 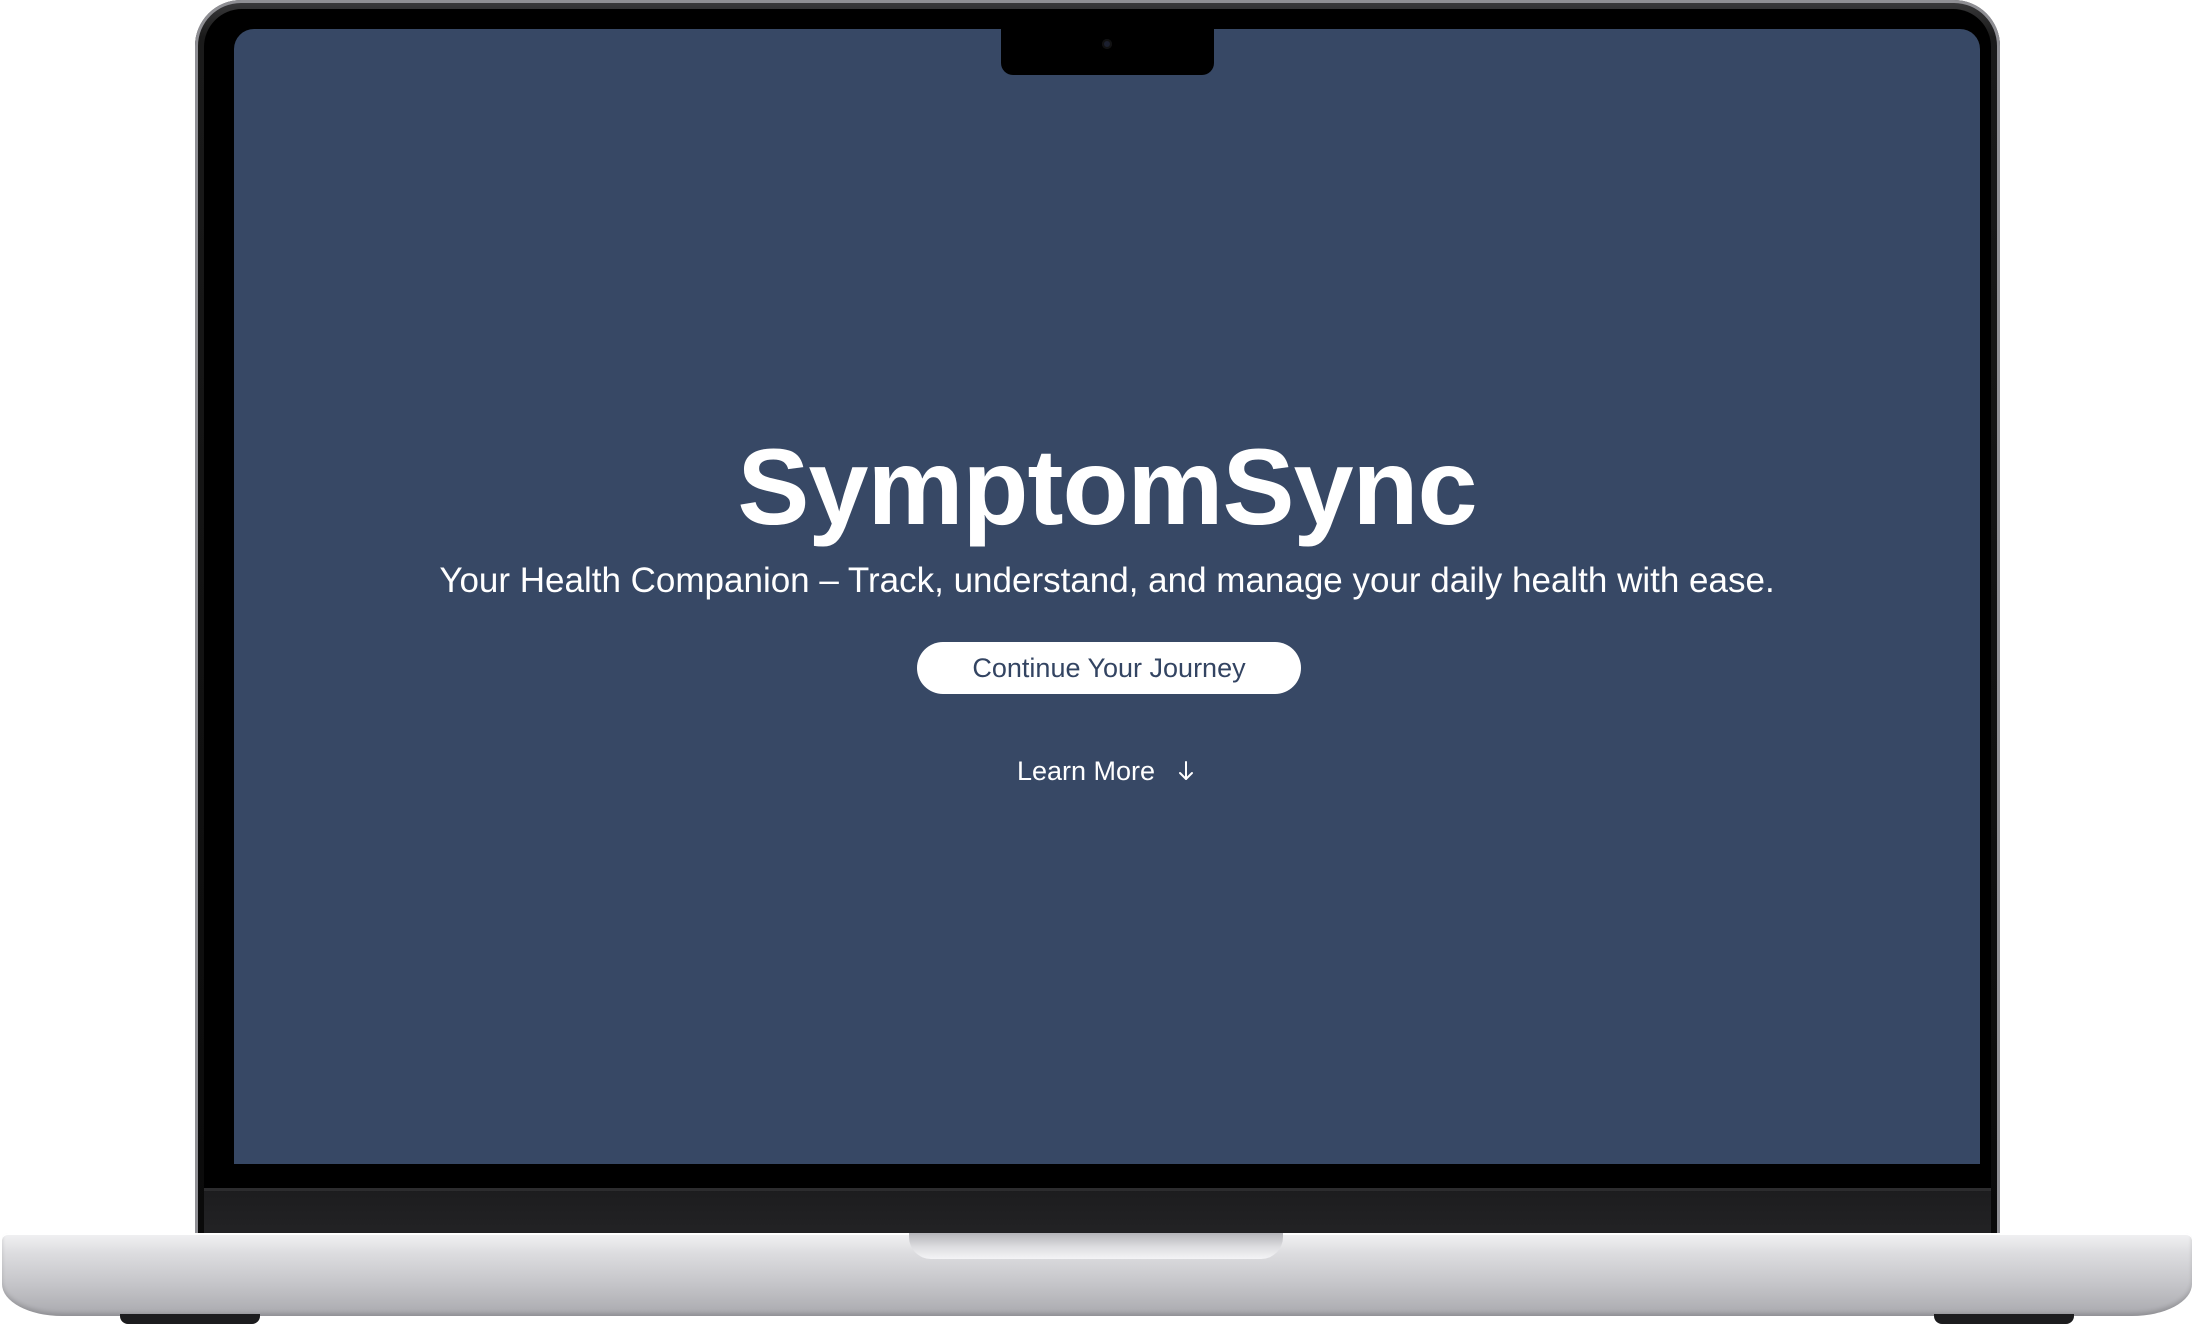 What do you see at coordinates (1107, 486) in the screenshot?
I see `brand-title: SymptomSync` at bounding box center [1107, 486].